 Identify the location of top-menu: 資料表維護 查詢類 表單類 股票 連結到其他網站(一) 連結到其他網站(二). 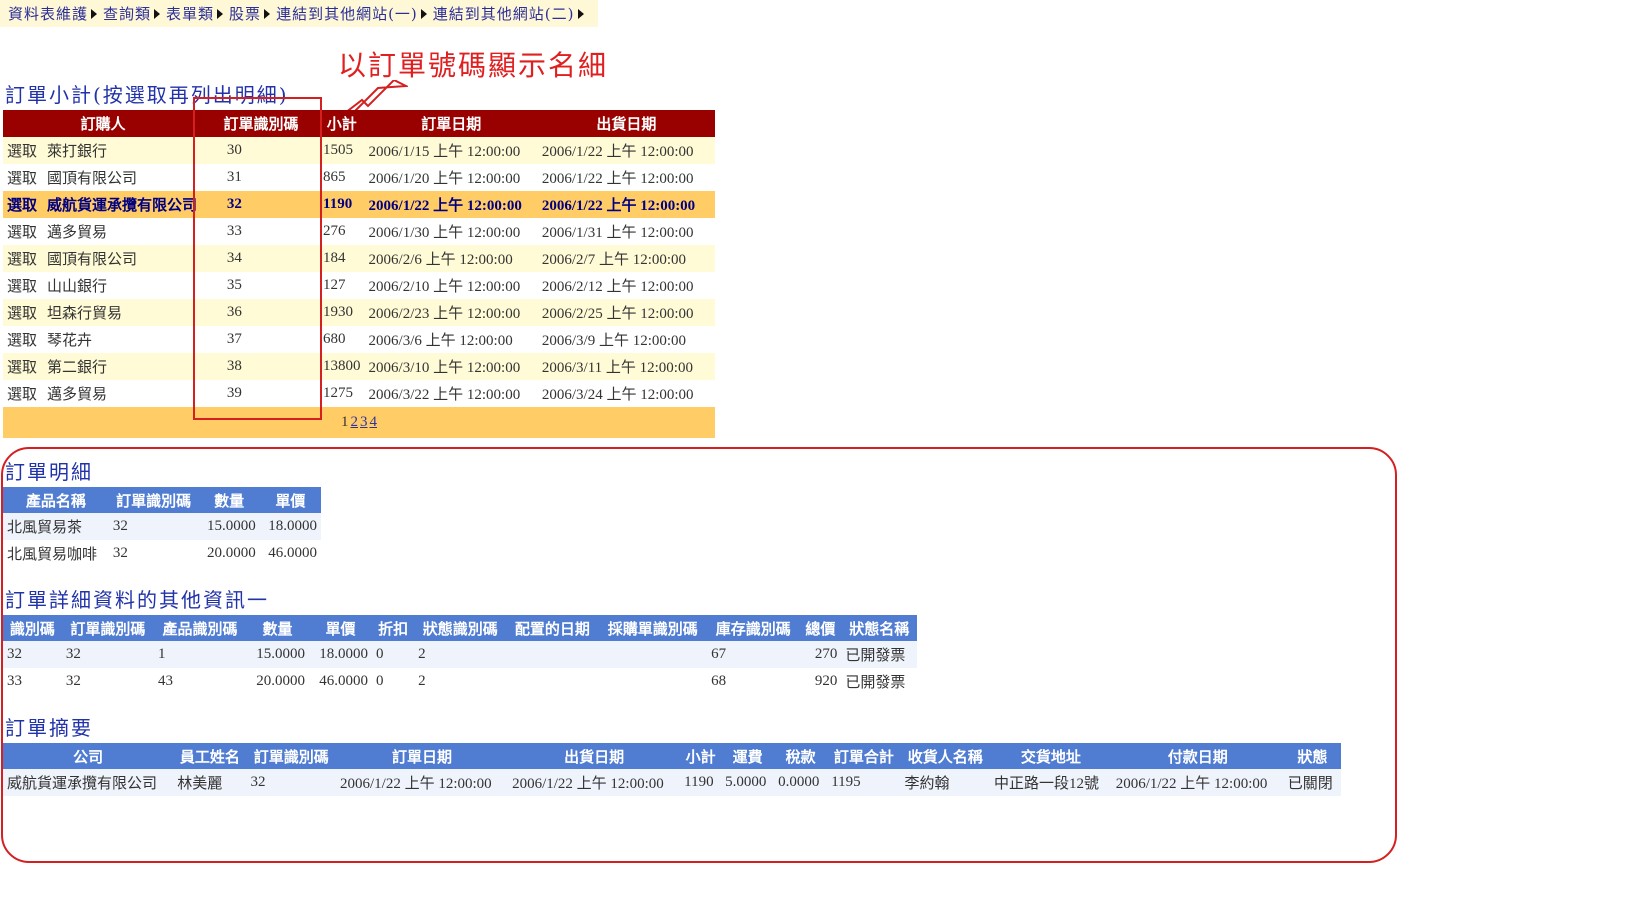
(299, 13).